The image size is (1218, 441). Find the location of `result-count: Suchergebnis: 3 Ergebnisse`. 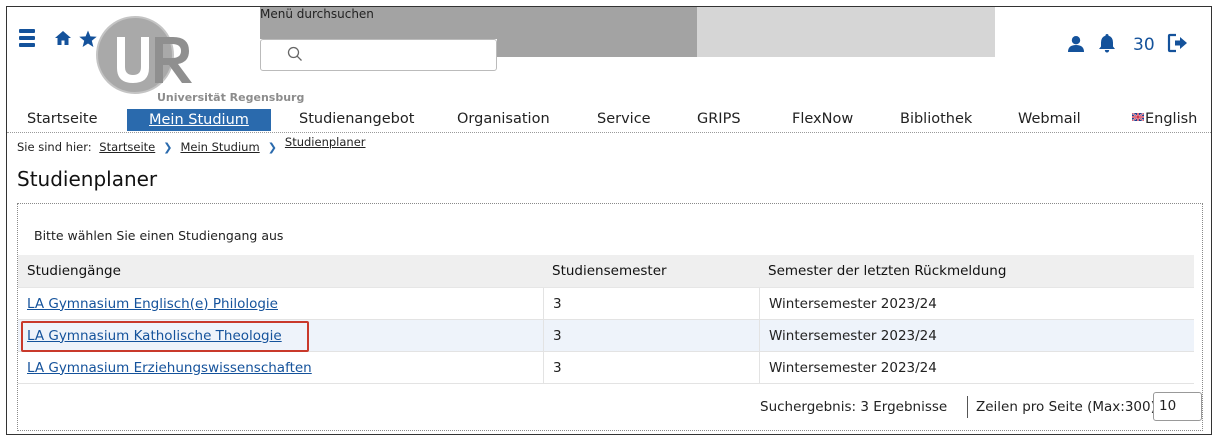

result-count: Suchergebnis: 3 Ergebnisse is located at coordinates (854, 407).